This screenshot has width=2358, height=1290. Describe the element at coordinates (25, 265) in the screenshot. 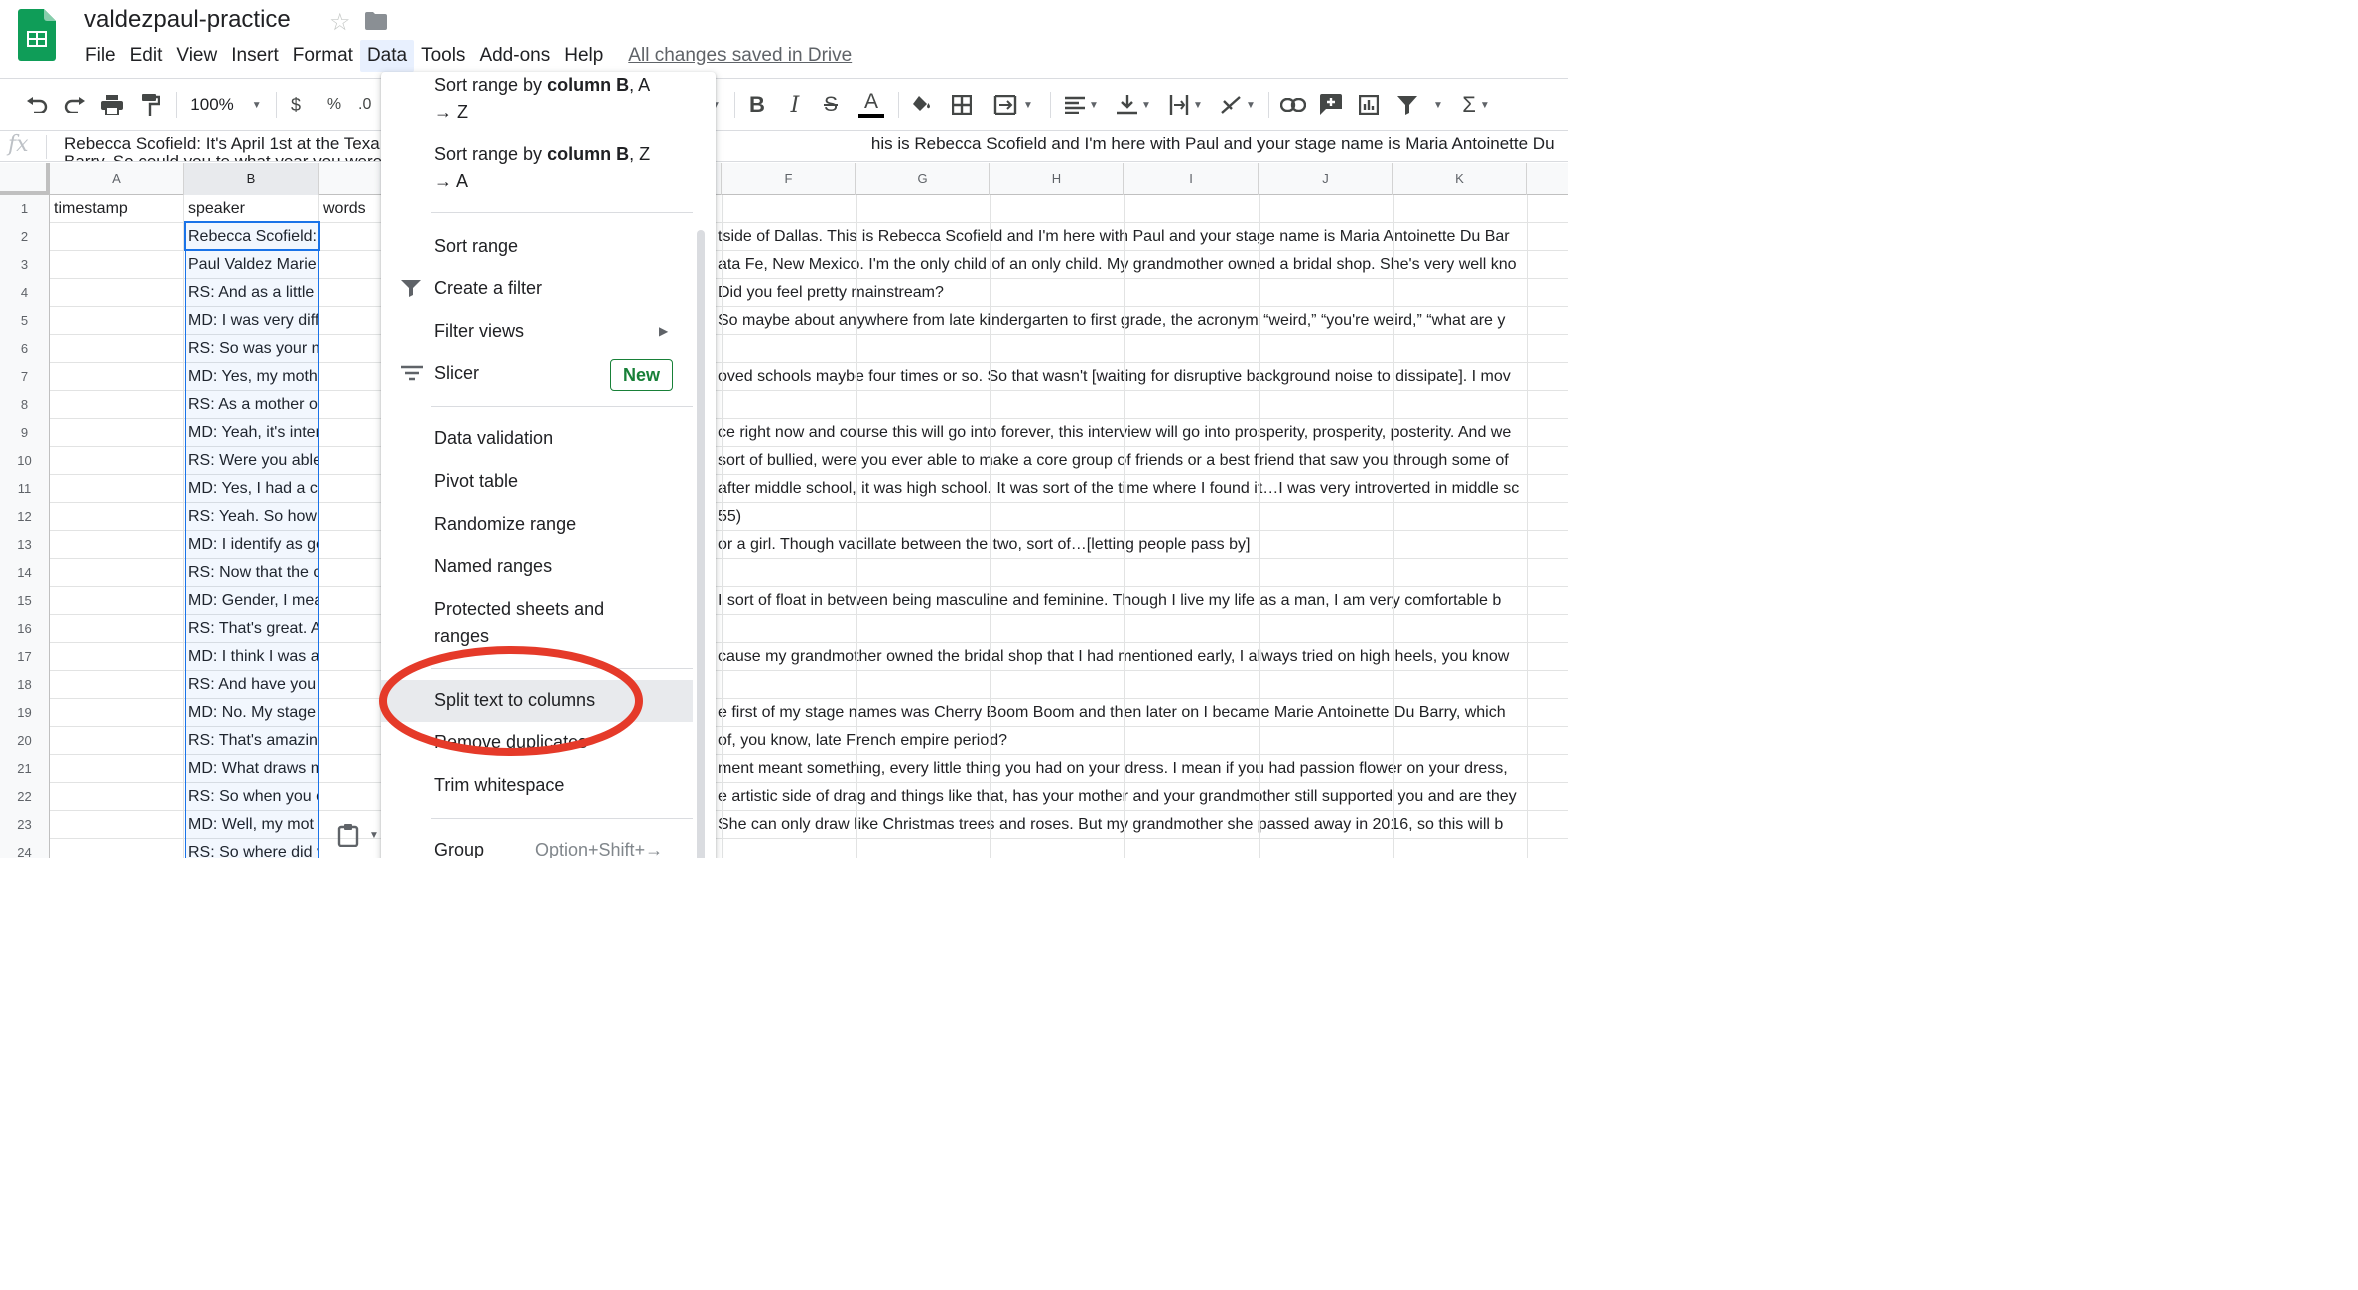

I see `row-header: 3` at that location.